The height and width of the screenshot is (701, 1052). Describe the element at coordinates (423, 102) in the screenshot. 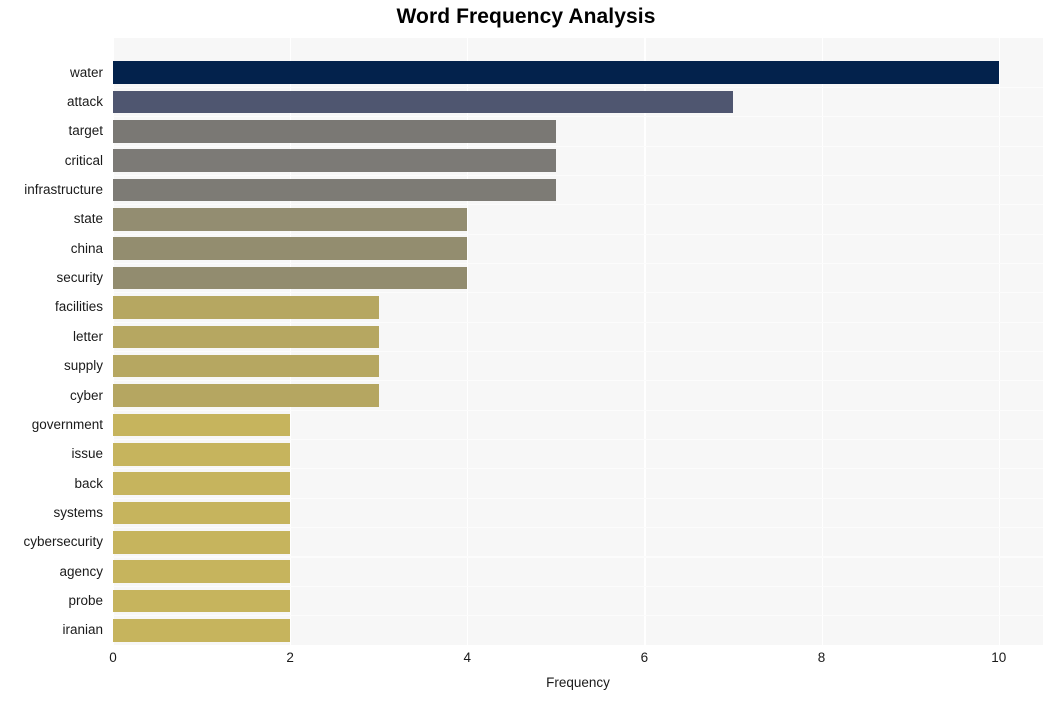

I see `bar-attack` at that location.